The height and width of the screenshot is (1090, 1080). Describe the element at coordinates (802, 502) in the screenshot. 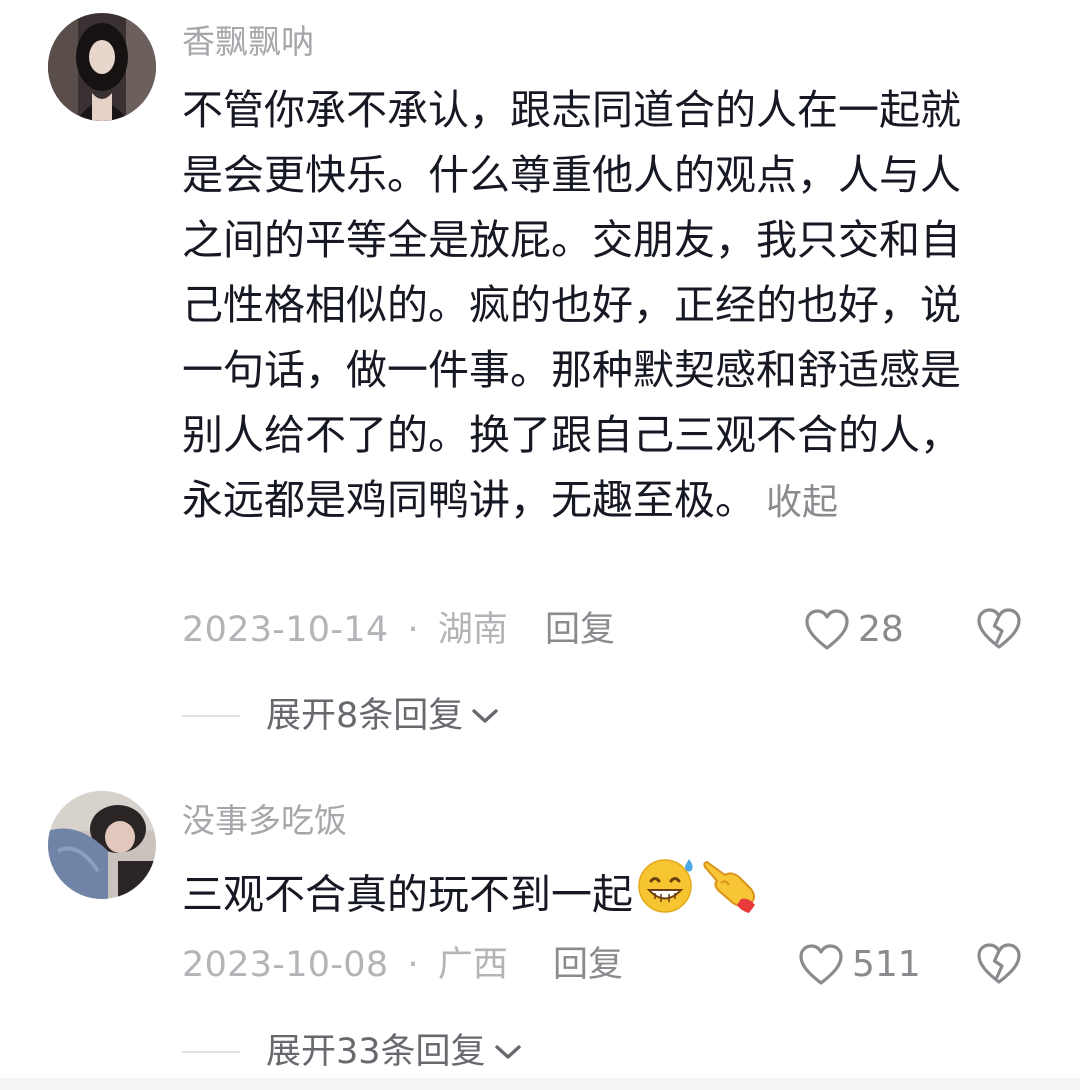

I see `collapse-link: 收起` at that location.